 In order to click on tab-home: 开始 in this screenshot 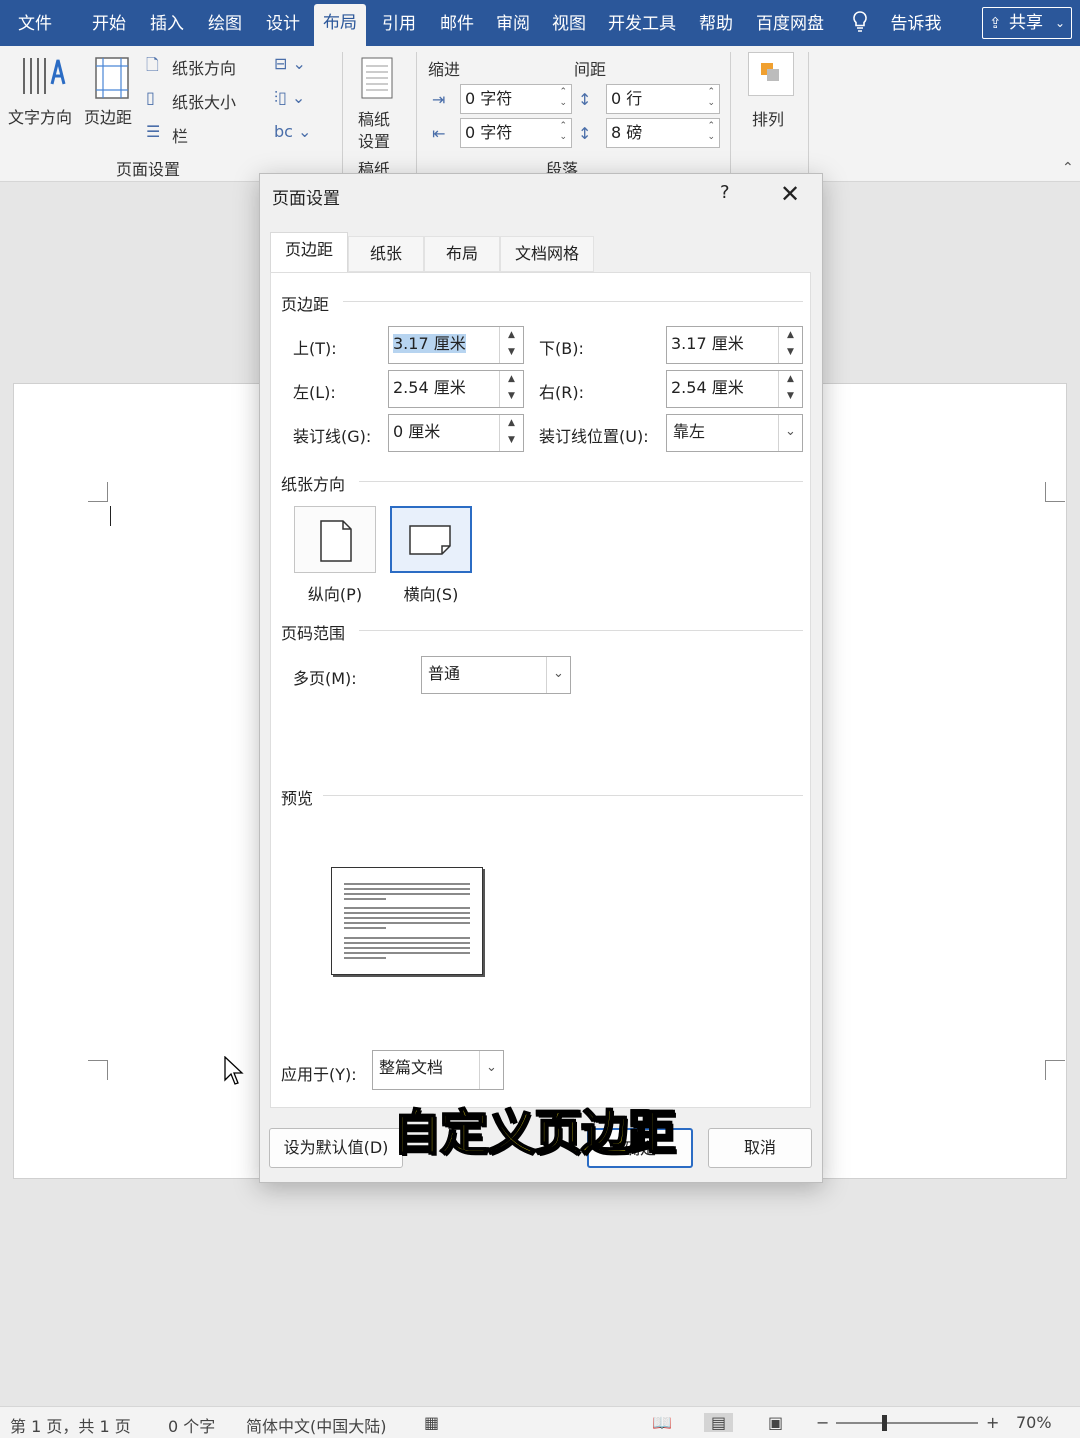, I will do `click(109, 25)`.